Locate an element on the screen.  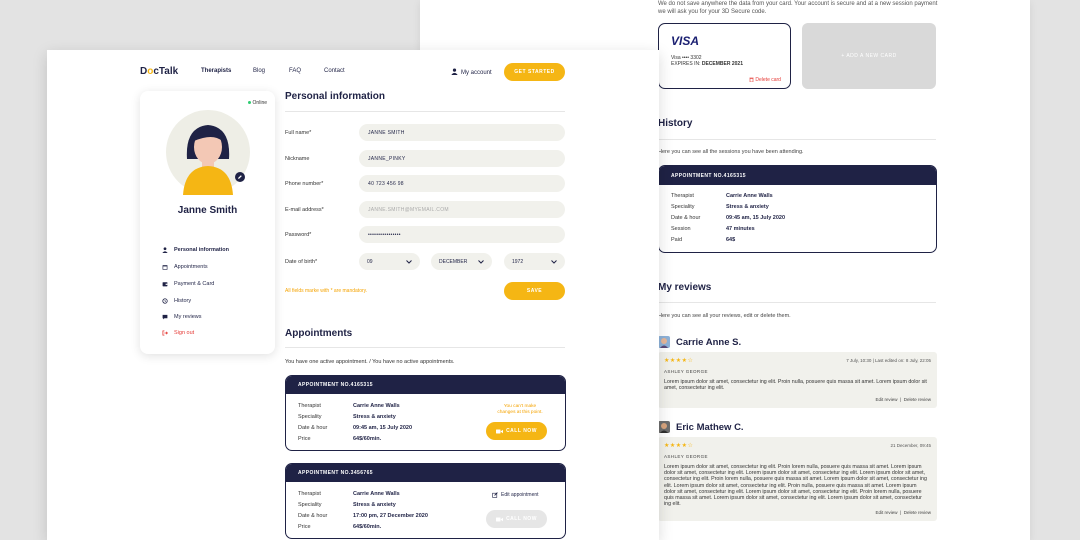
my-account-link: My account is located at coordinates (471, 72).